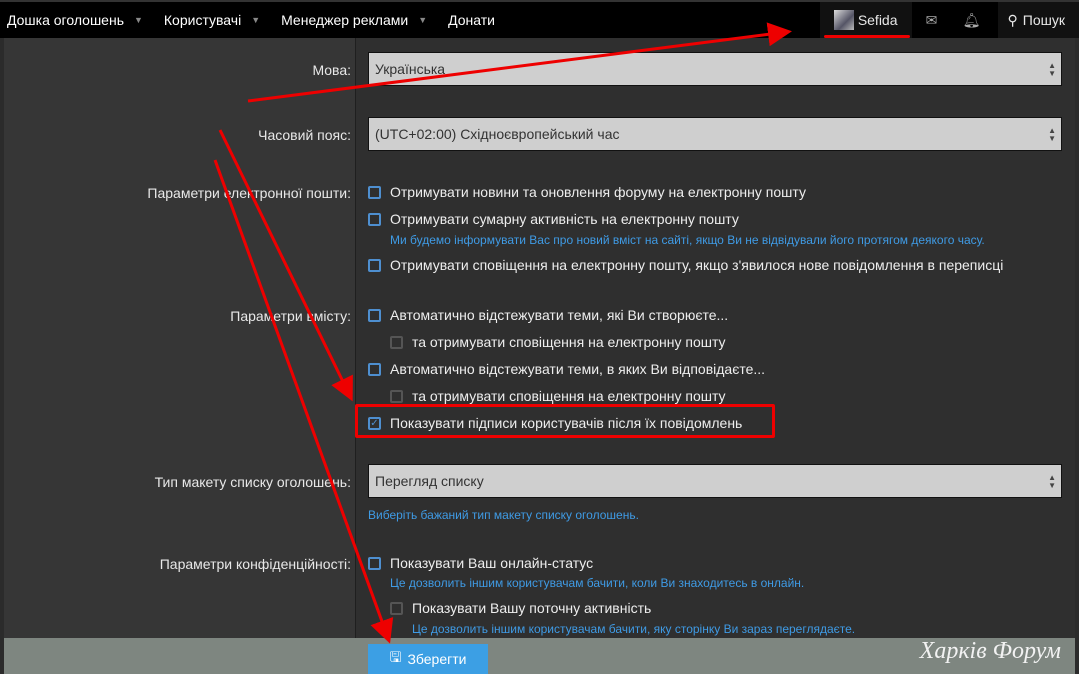  I want to click on watermark: Харків Форум, so click(990, 651).